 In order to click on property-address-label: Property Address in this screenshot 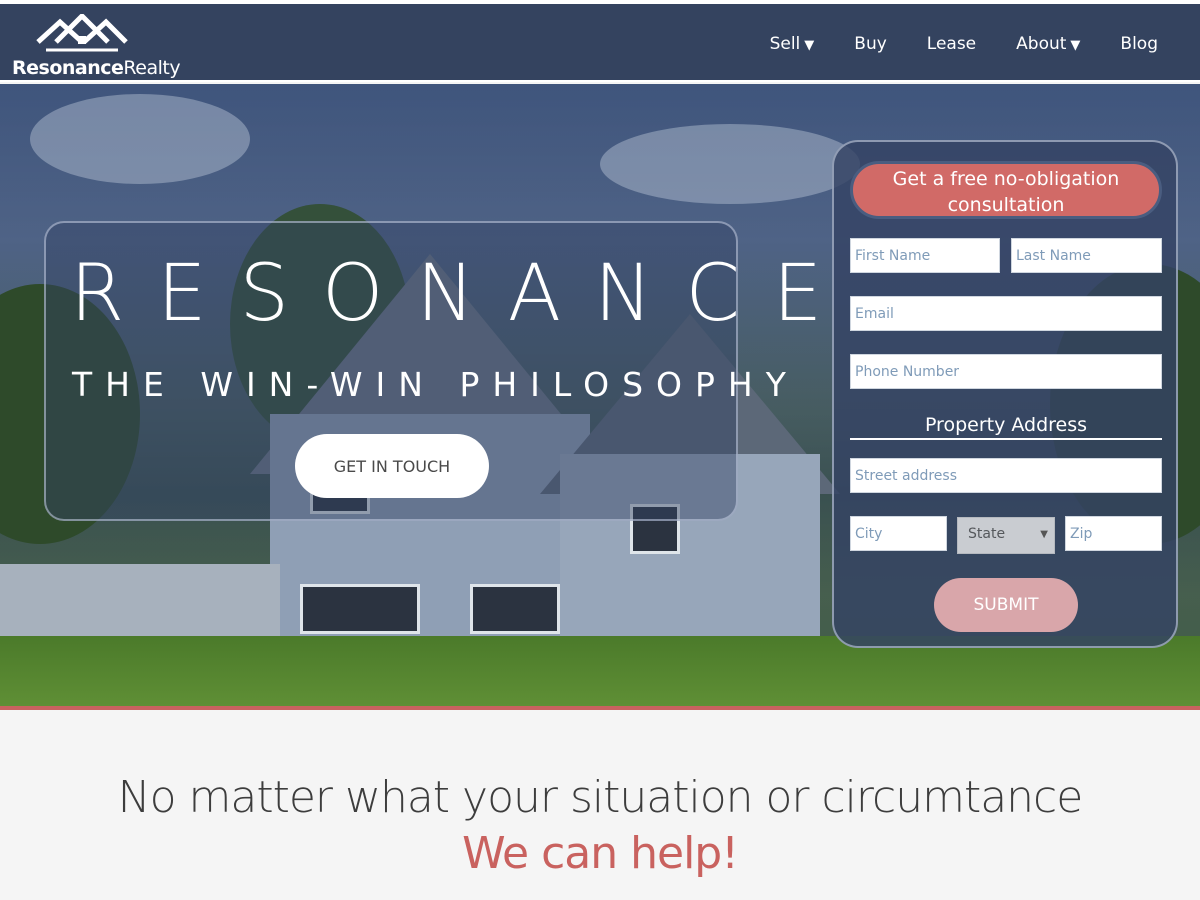, I will do `click(1006, 427)`.